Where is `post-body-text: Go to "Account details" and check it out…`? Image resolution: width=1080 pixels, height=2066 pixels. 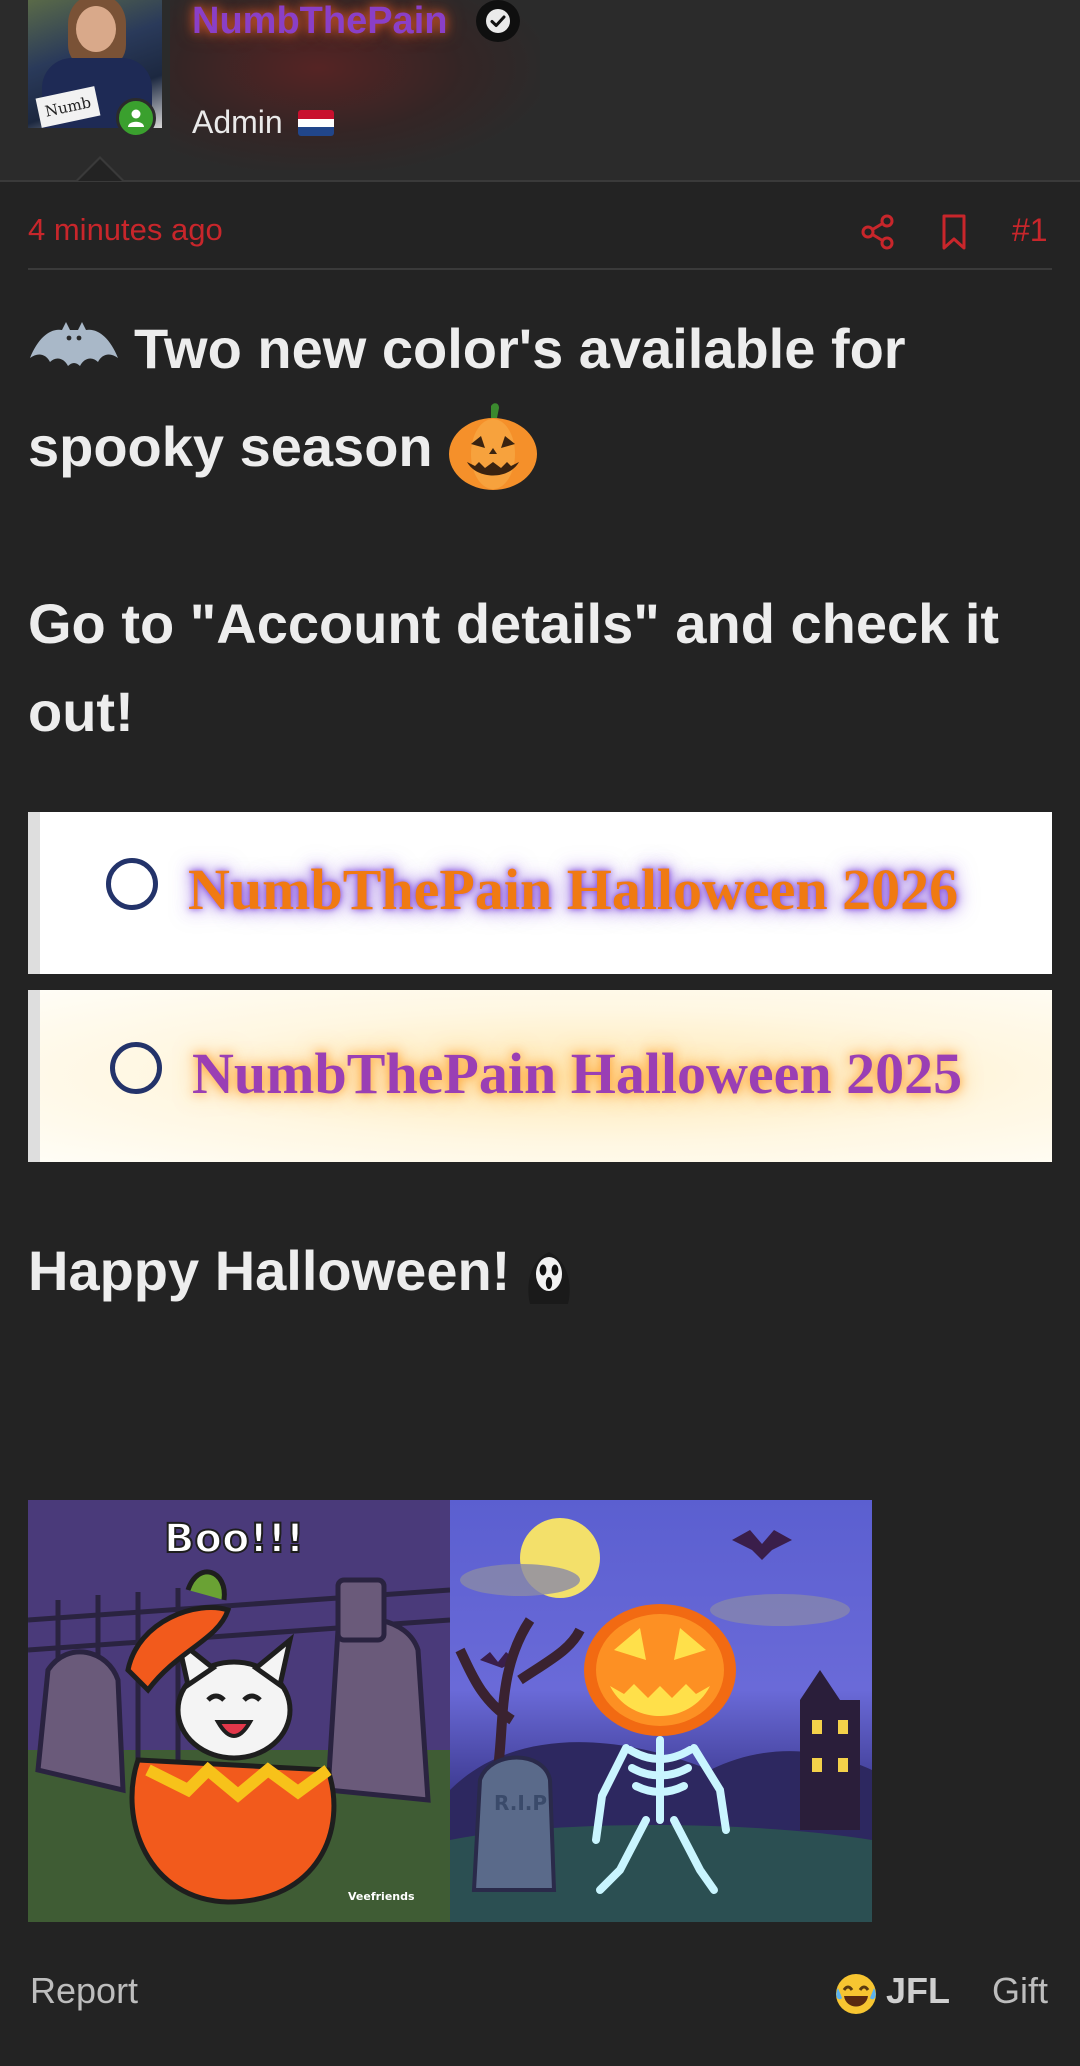 post-body-text: Go to "Account details" and check it out… is located at coordinates (514, 667).